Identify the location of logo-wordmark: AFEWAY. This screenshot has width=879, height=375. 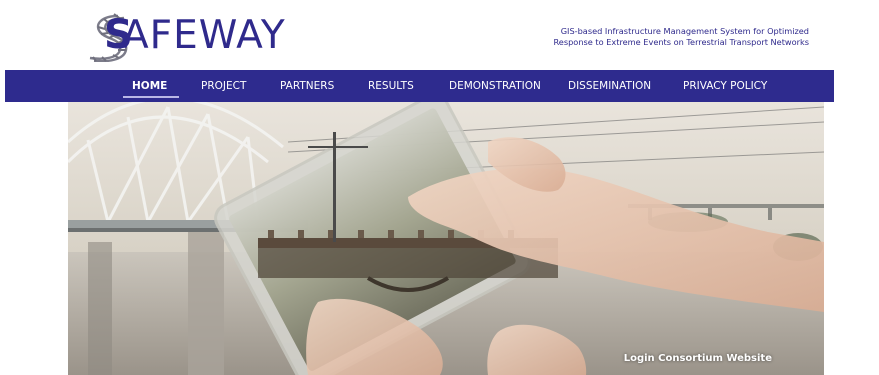
(204, 35).